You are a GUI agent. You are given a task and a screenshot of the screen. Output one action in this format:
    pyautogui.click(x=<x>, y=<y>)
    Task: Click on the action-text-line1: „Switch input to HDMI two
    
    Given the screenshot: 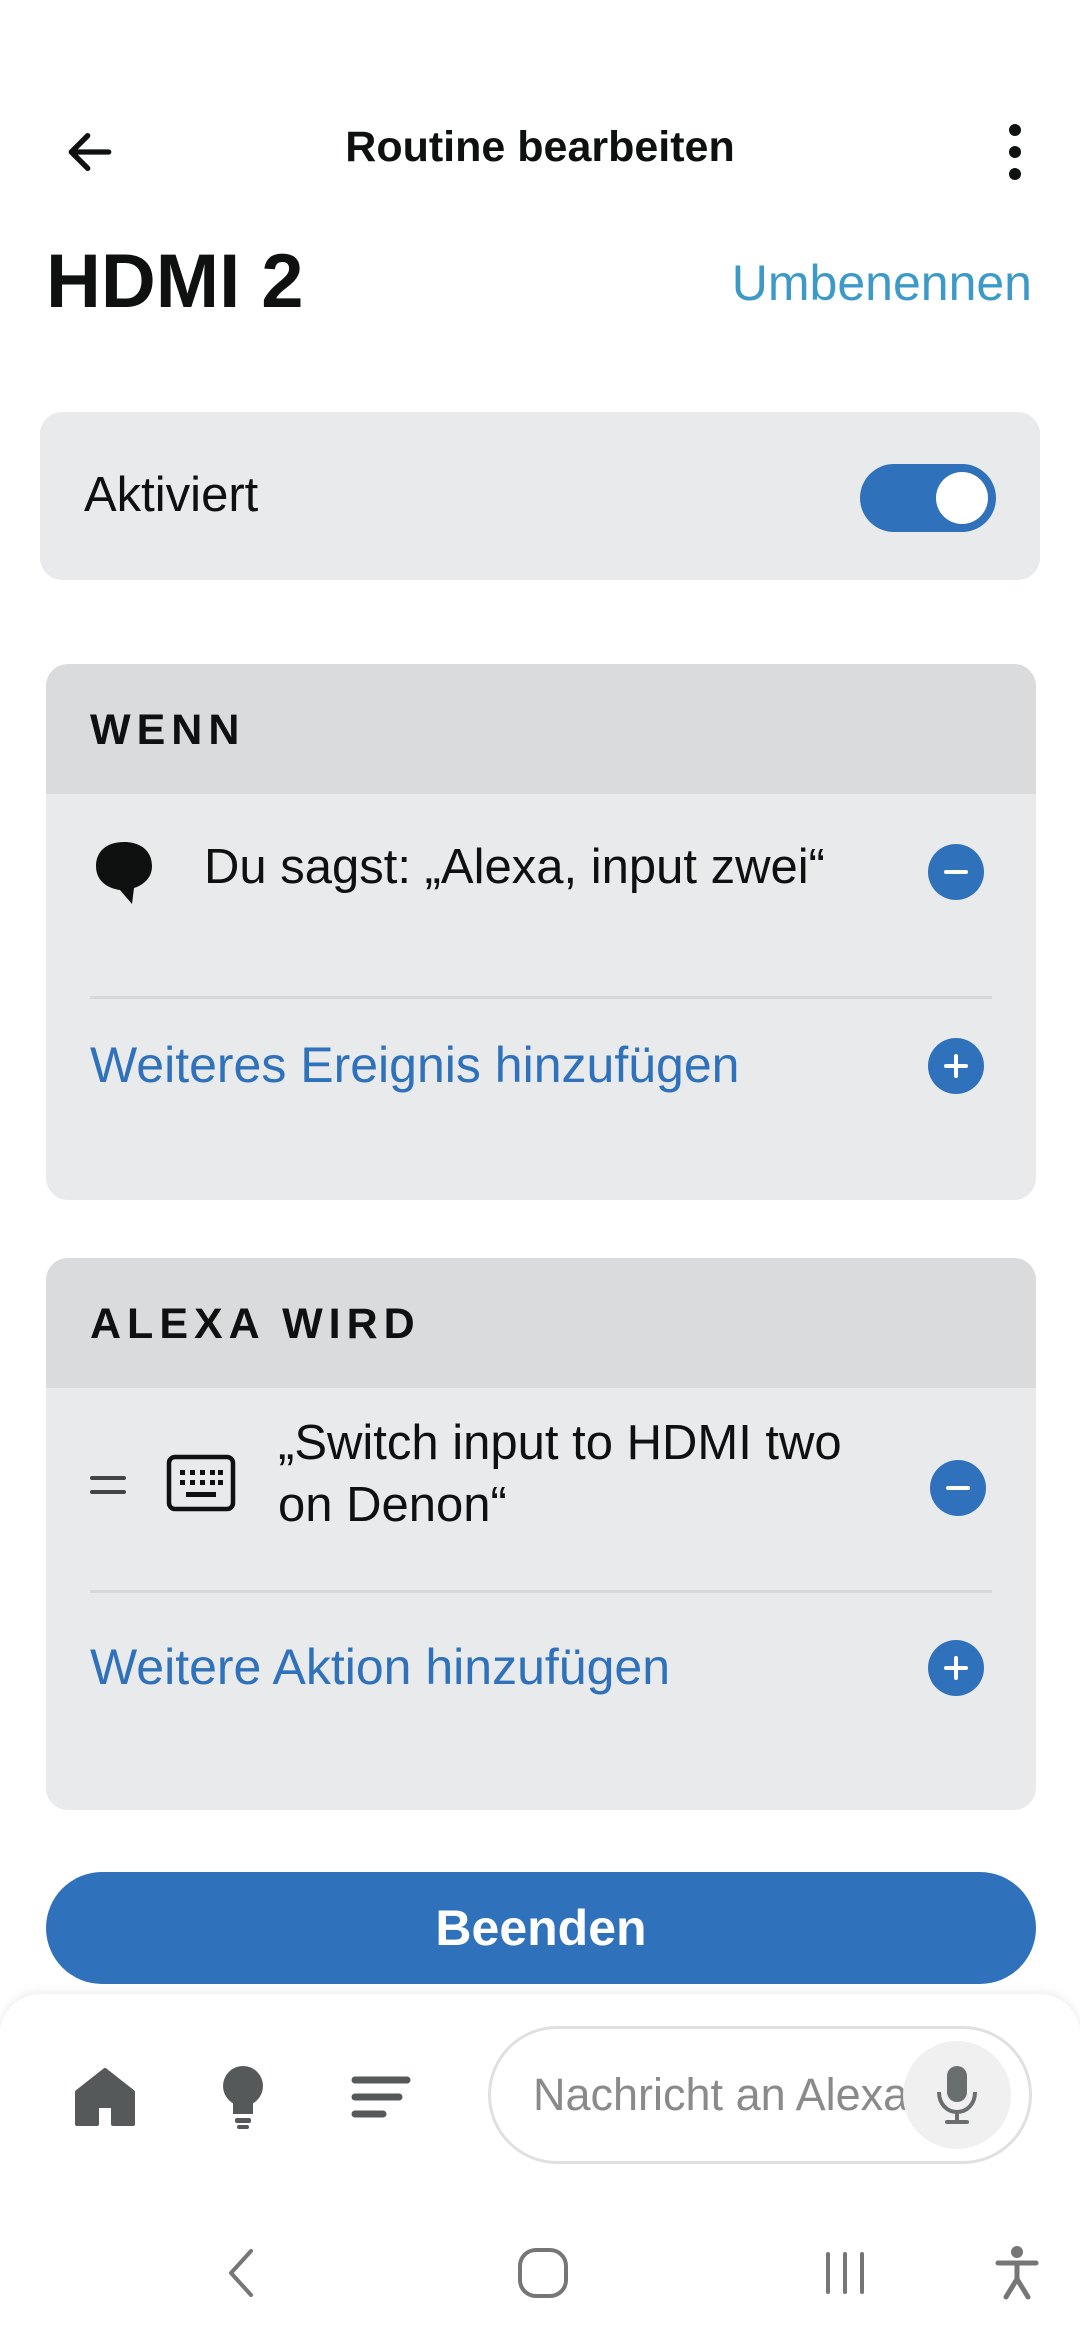 What is the action you would take?
    pyautogui.click(x=560, y=1443)
    